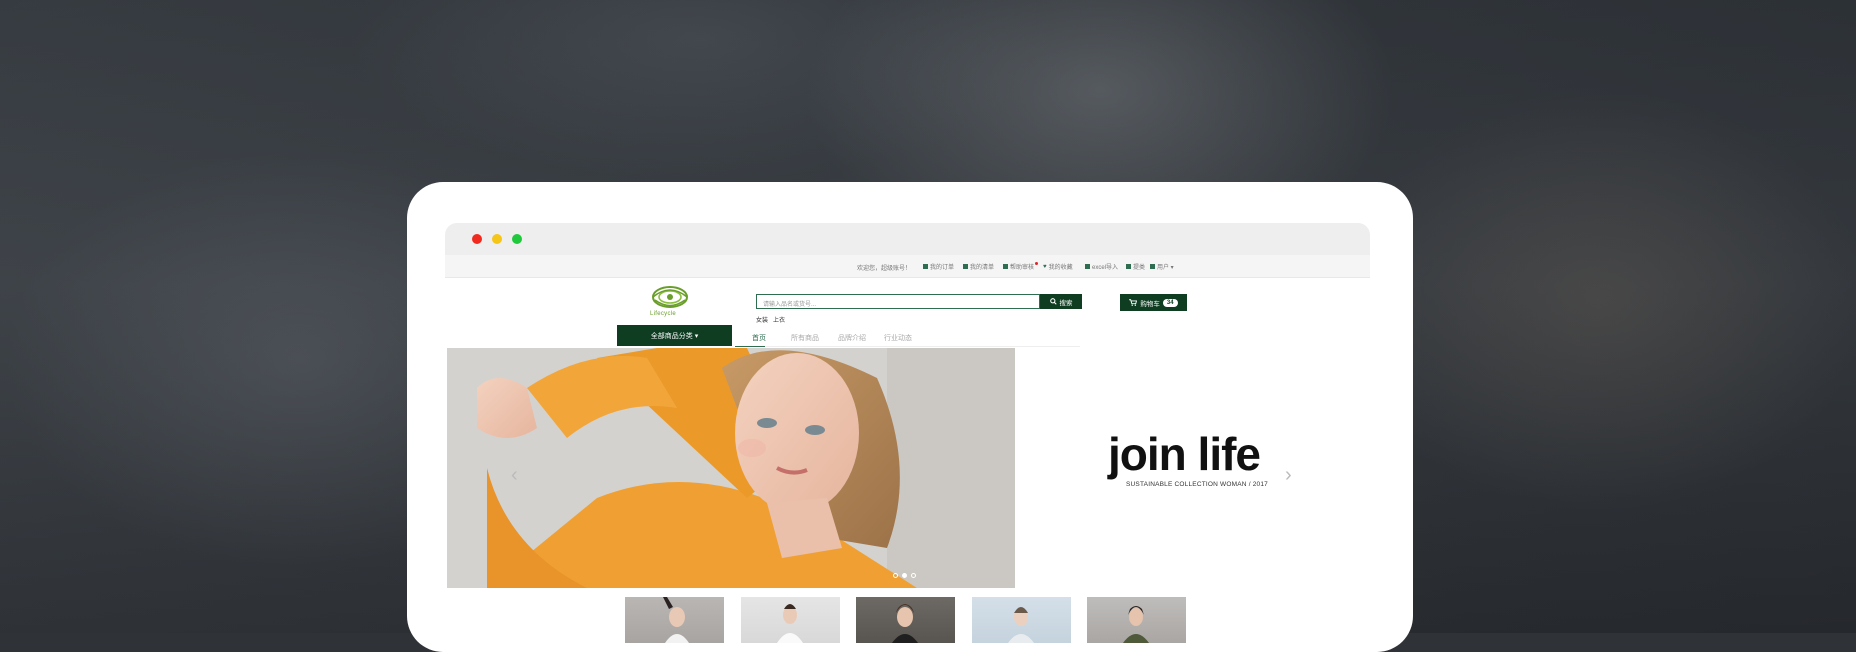  What do you see at coordinates (1058, 267) in the screenshot?
I see `topbar-link-favorites: ♥ 我的收藏` at bounding box center [1058, 267].